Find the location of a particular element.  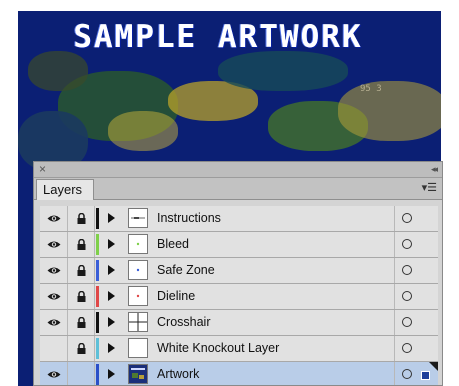

layer-name: Artwork is located at coordinates (178, 373).